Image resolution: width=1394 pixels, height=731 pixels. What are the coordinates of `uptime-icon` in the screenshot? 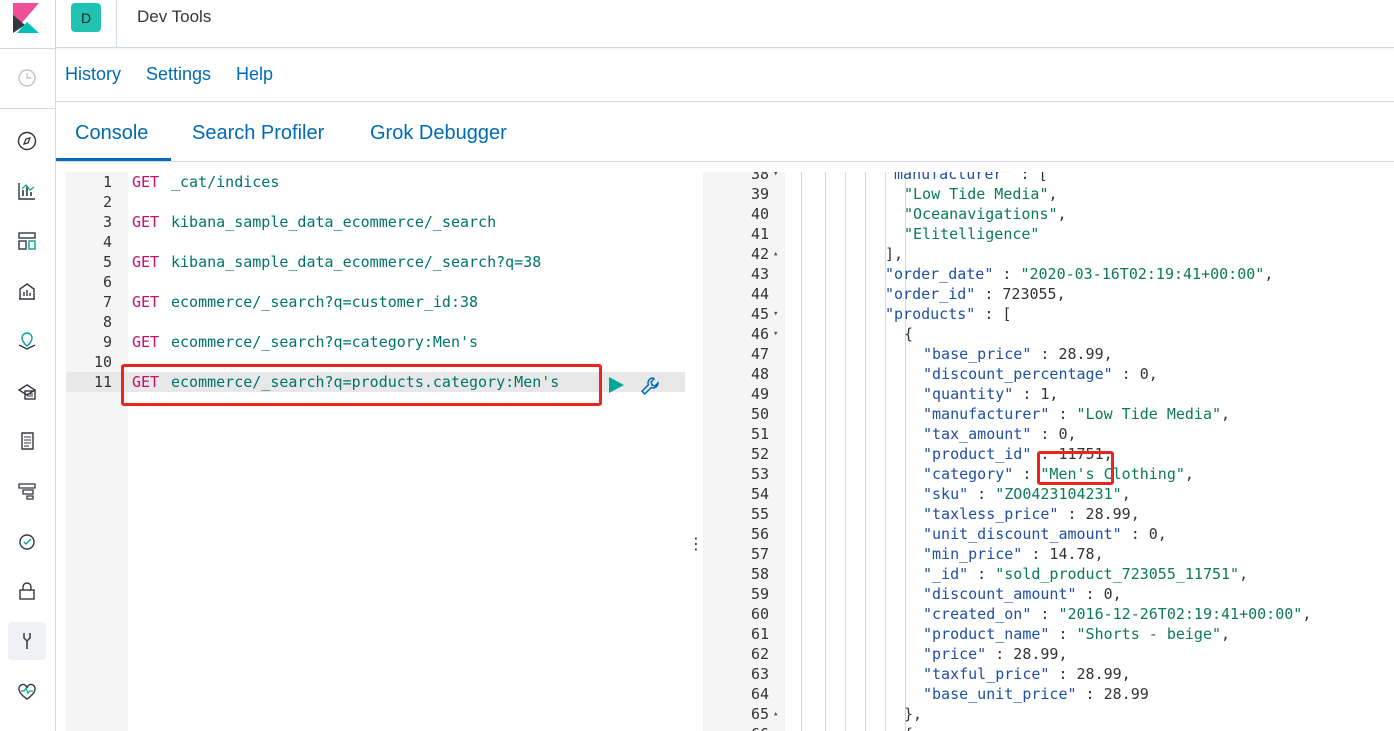 It's located at (27, 541).